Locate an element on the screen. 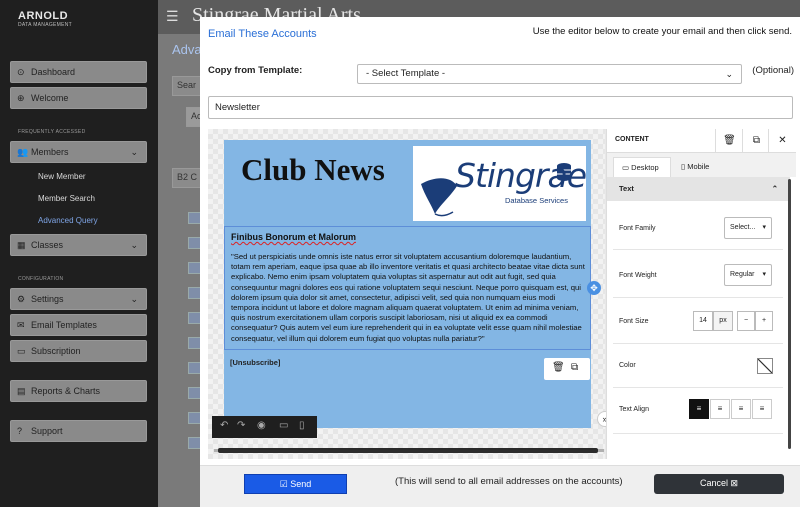 The height and width of the screenshot is (507, 800). welcome-icon: ⊕ is located at coordinates (21, 98).